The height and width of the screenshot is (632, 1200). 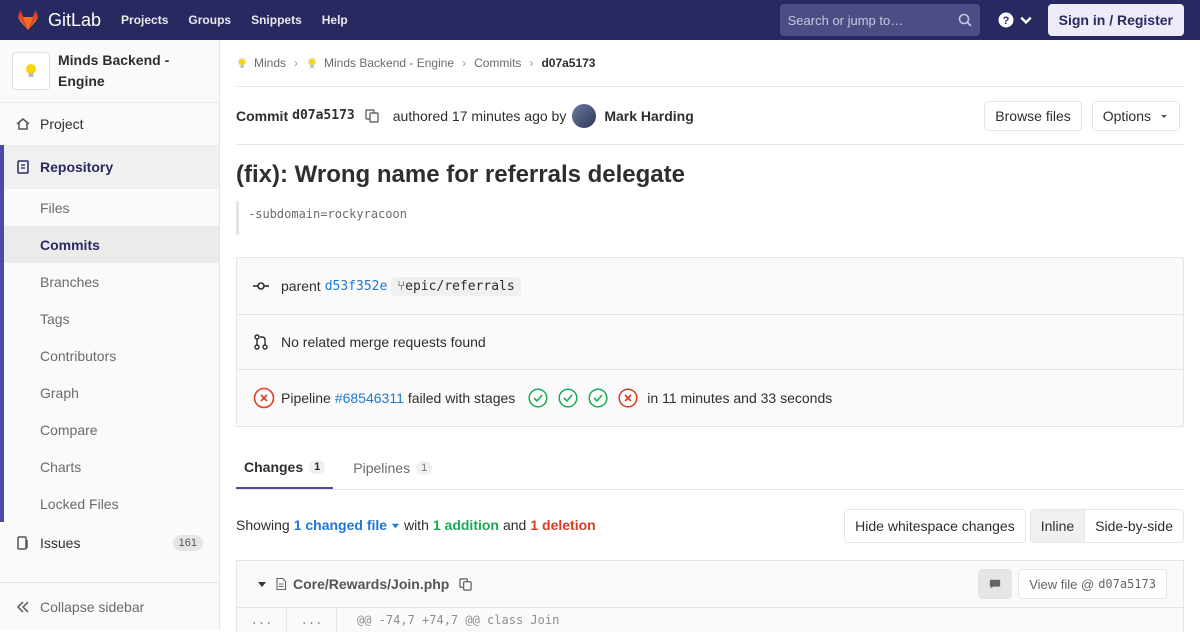 What do you see at coordinates (92, 606) in the screenshot?
I see `collapse-label: Collapse sidebar` at bounding box center [92, 606].